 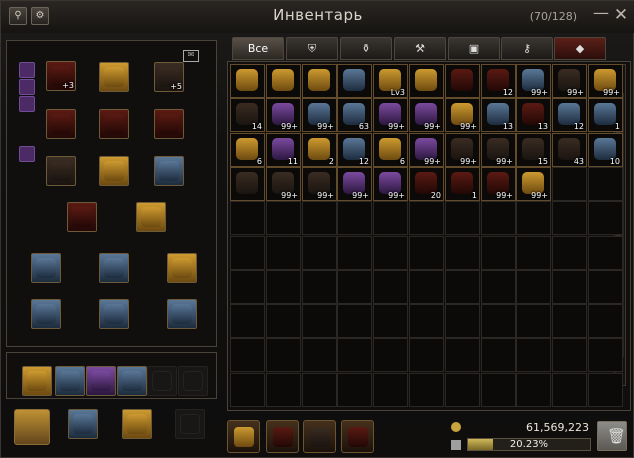 What do you see at coordinates (282, 436) in the screenshot?
I see `dismantle-button` at bounding box center [282, 436].